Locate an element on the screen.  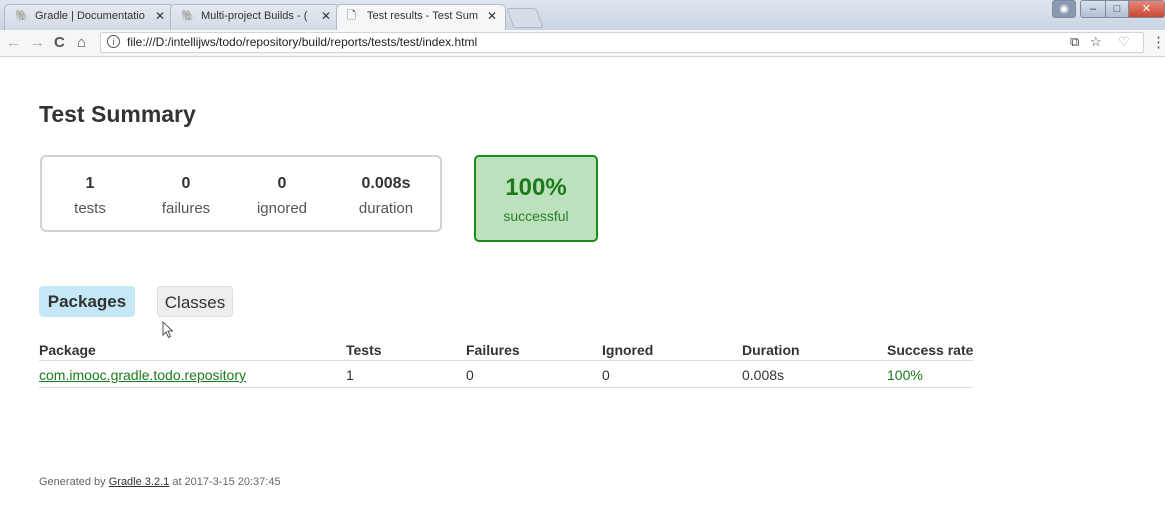
counter-tests: 1 tests is located at coordinates (90, 195).